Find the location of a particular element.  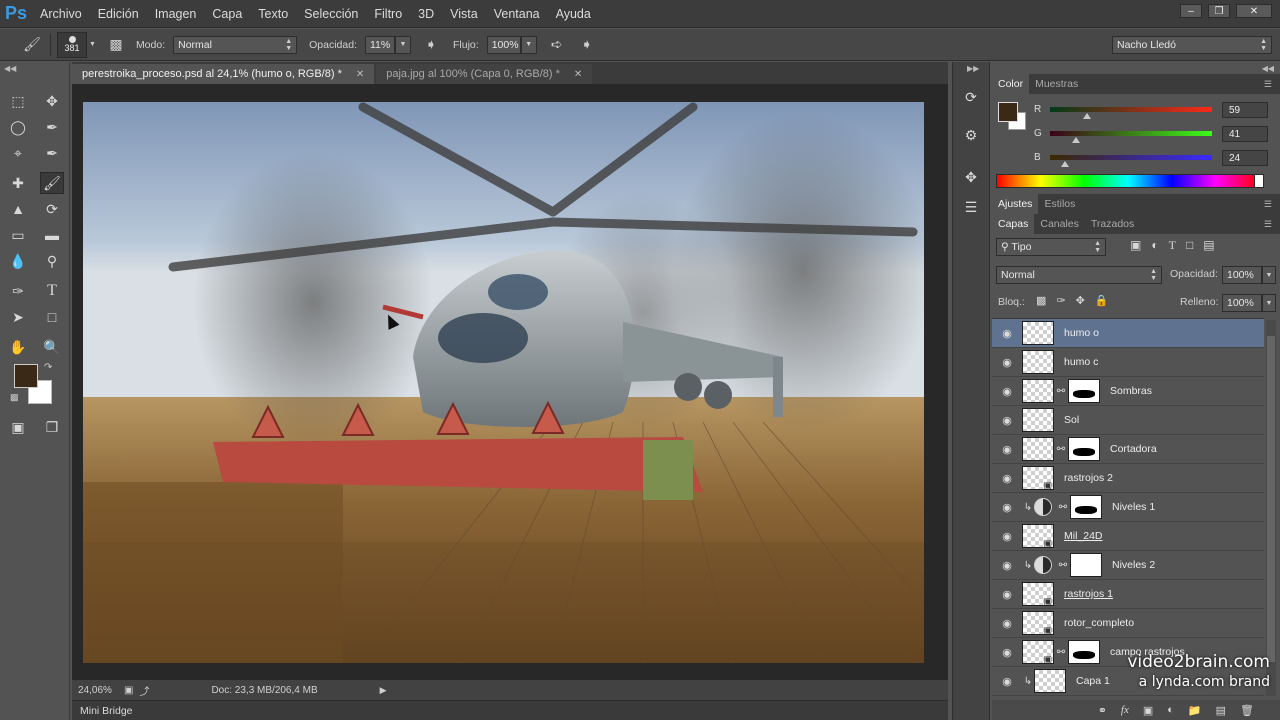

filter-type-icon: T is located at coordinates (1172, 245).